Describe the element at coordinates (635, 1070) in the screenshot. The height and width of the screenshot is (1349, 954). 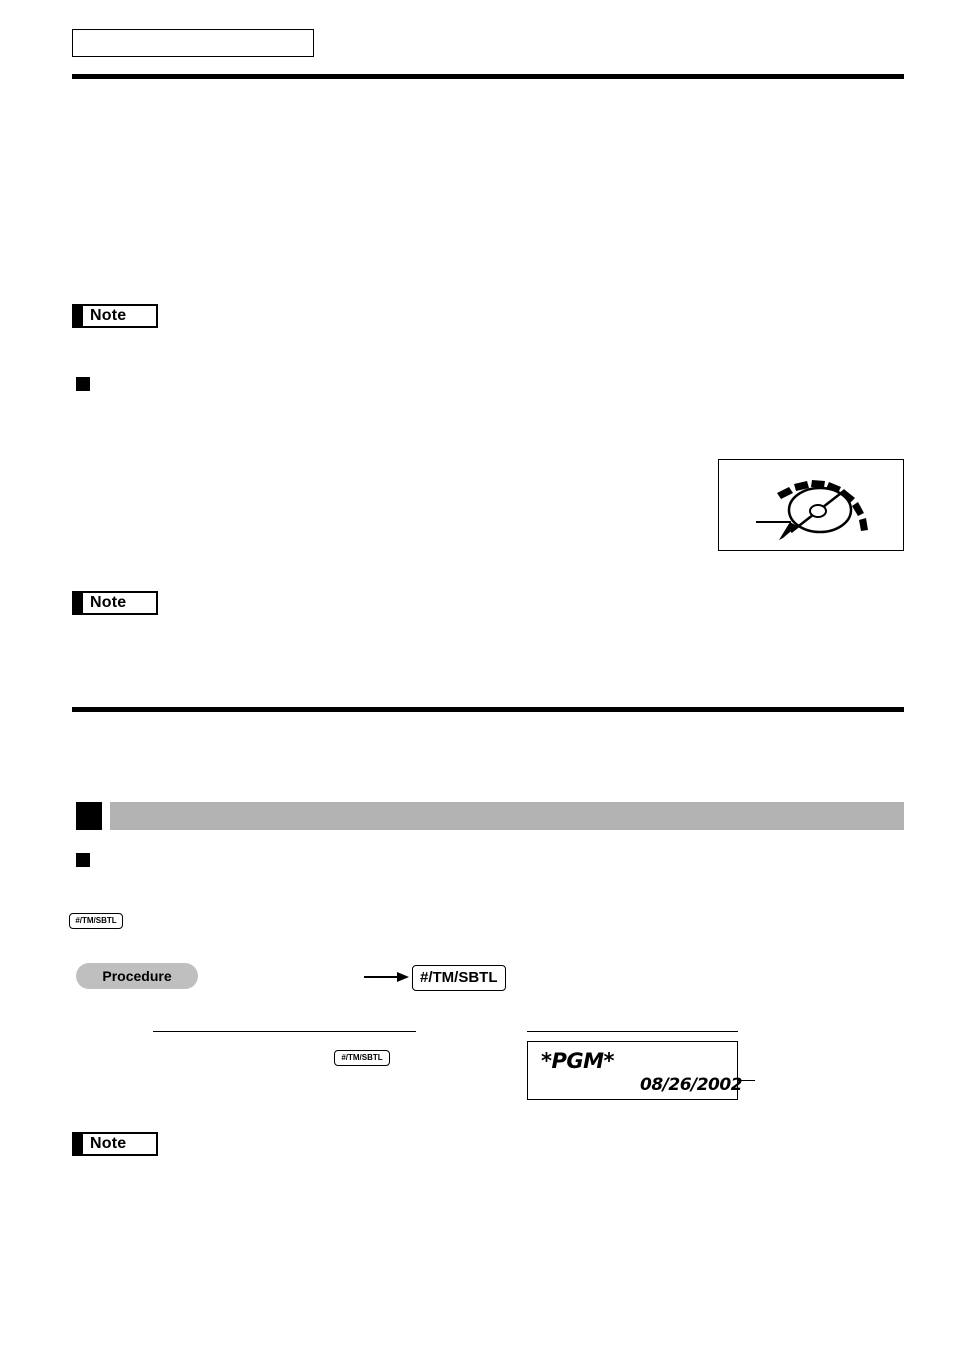
I see `display-window: *PGM* 08/26/2002` at that location.